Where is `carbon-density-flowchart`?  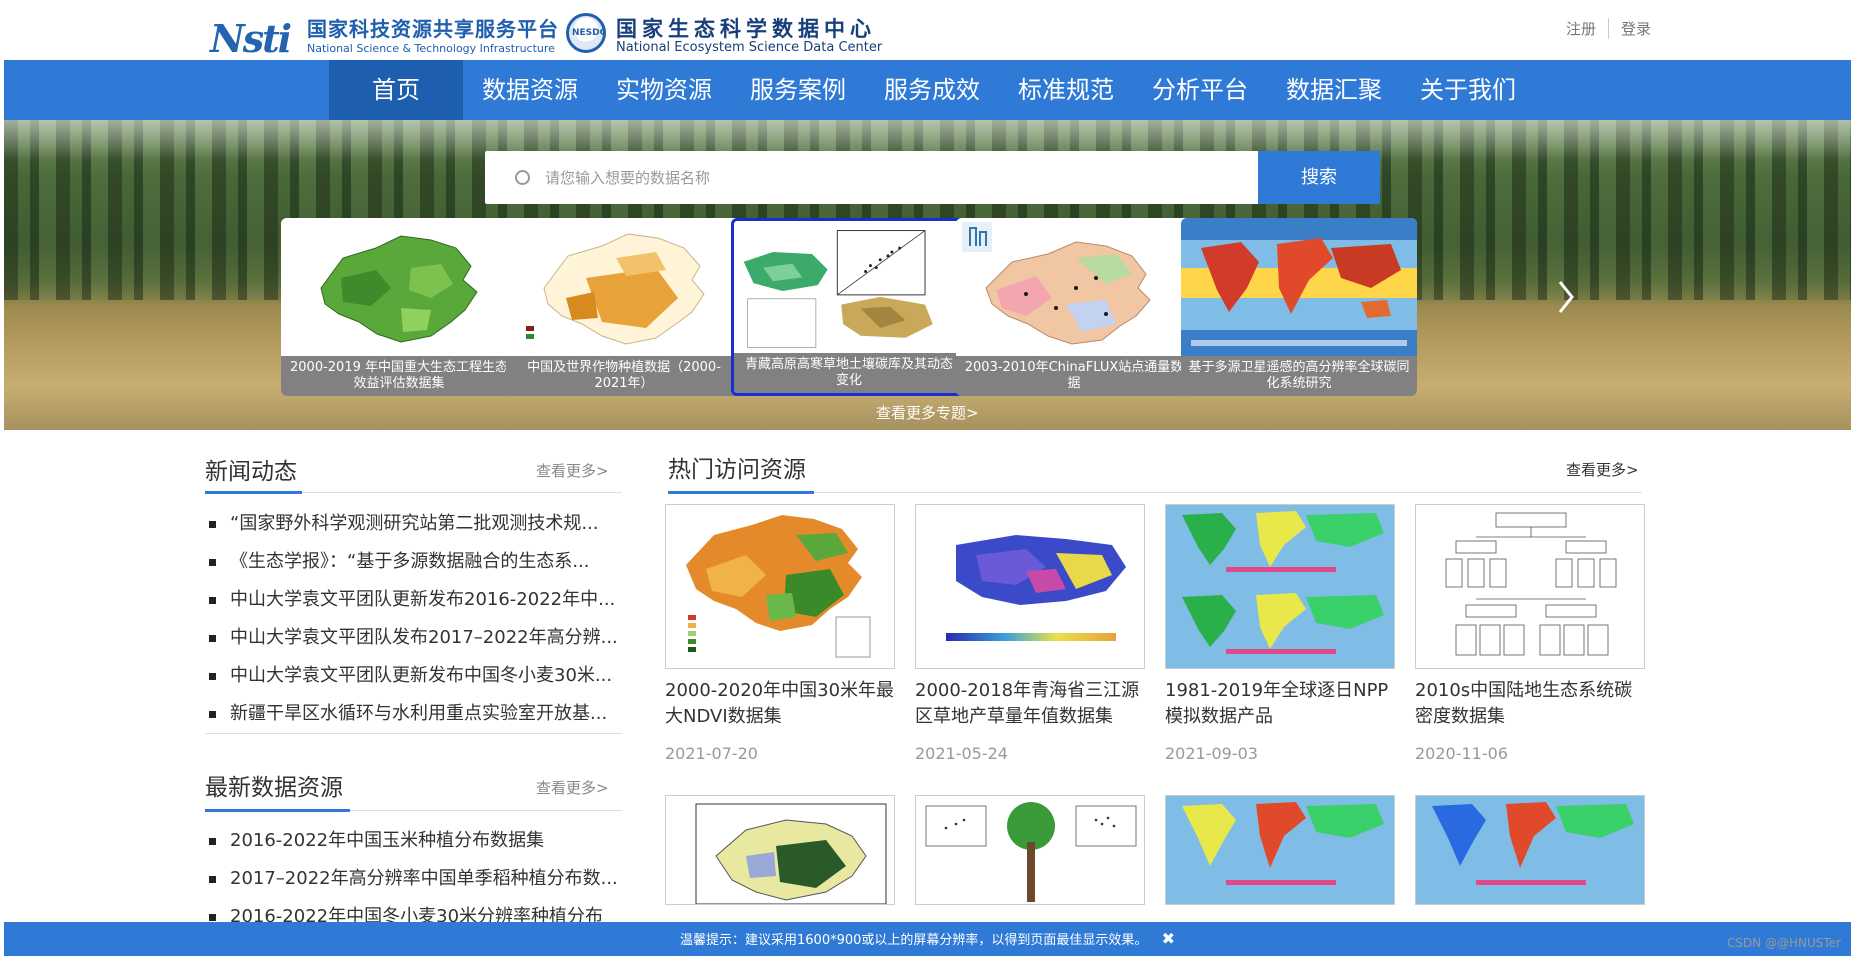 carbon-density-flowchart is located at coordinates (1530, 586).